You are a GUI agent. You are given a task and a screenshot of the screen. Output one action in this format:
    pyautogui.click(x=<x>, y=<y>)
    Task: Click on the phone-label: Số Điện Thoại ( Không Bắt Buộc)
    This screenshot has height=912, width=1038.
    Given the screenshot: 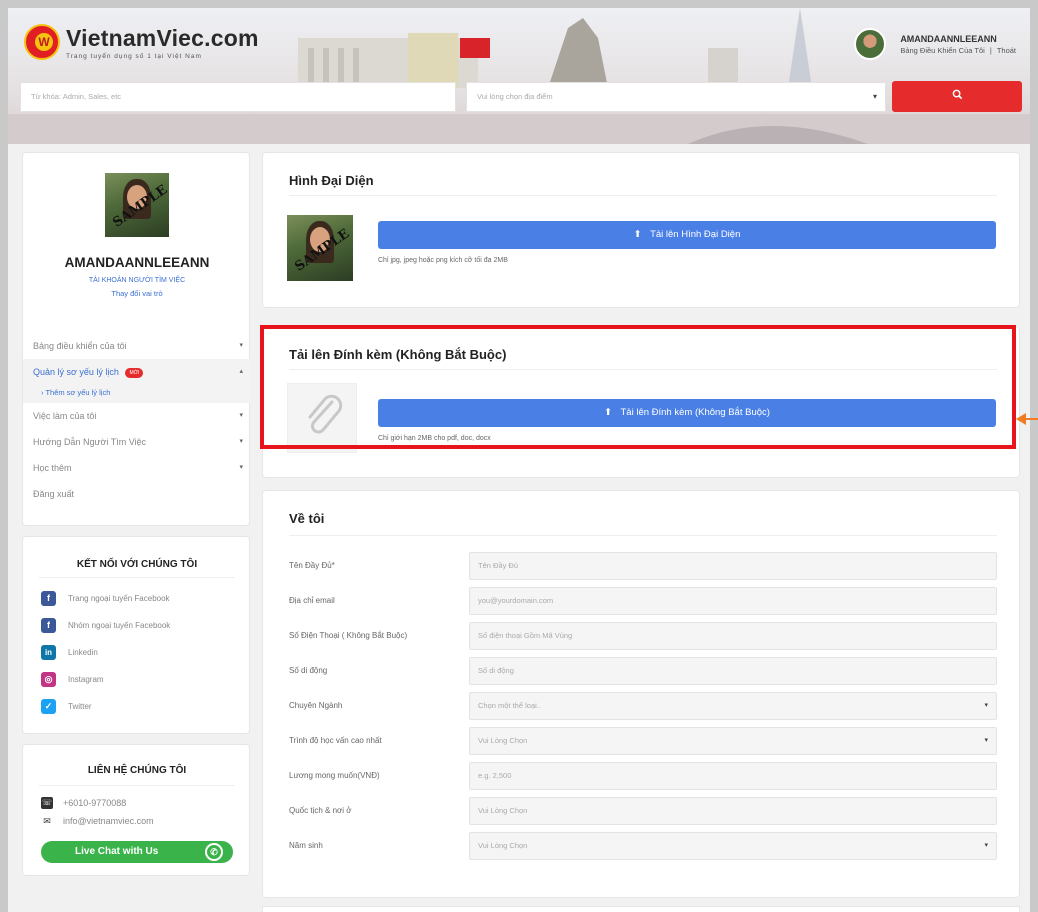 What is the action you would take?
    pyautogui.click(x=348, y=635)
    